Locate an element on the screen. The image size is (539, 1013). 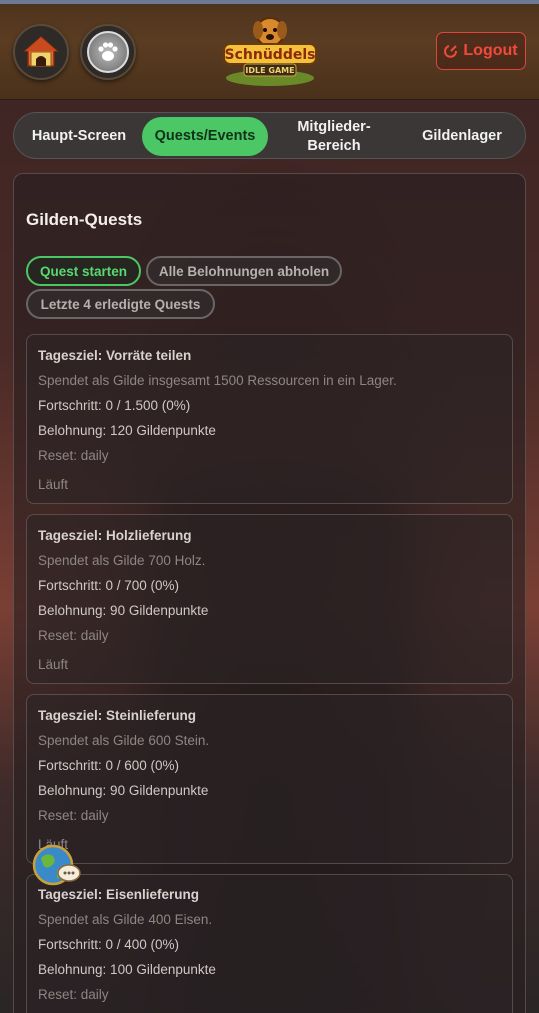
game-logo: Schnüddels IDLE GAME is located at coordinates (270, 52).